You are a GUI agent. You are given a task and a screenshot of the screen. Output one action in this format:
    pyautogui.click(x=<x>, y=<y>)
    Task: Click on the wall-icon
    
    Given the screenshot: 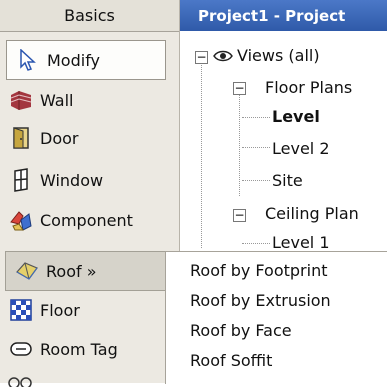 What is the action you would take?
    pyautogui.click(x=21, y=100)
    